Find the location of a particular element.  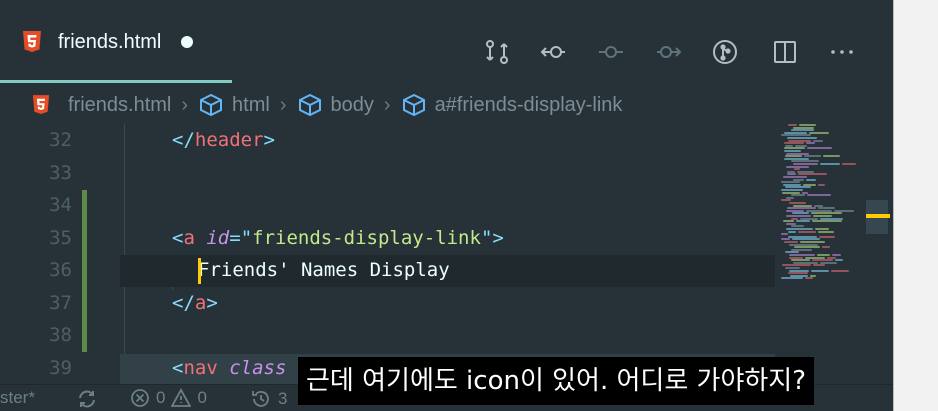

code-token: id is located at coordinates (218, 237).